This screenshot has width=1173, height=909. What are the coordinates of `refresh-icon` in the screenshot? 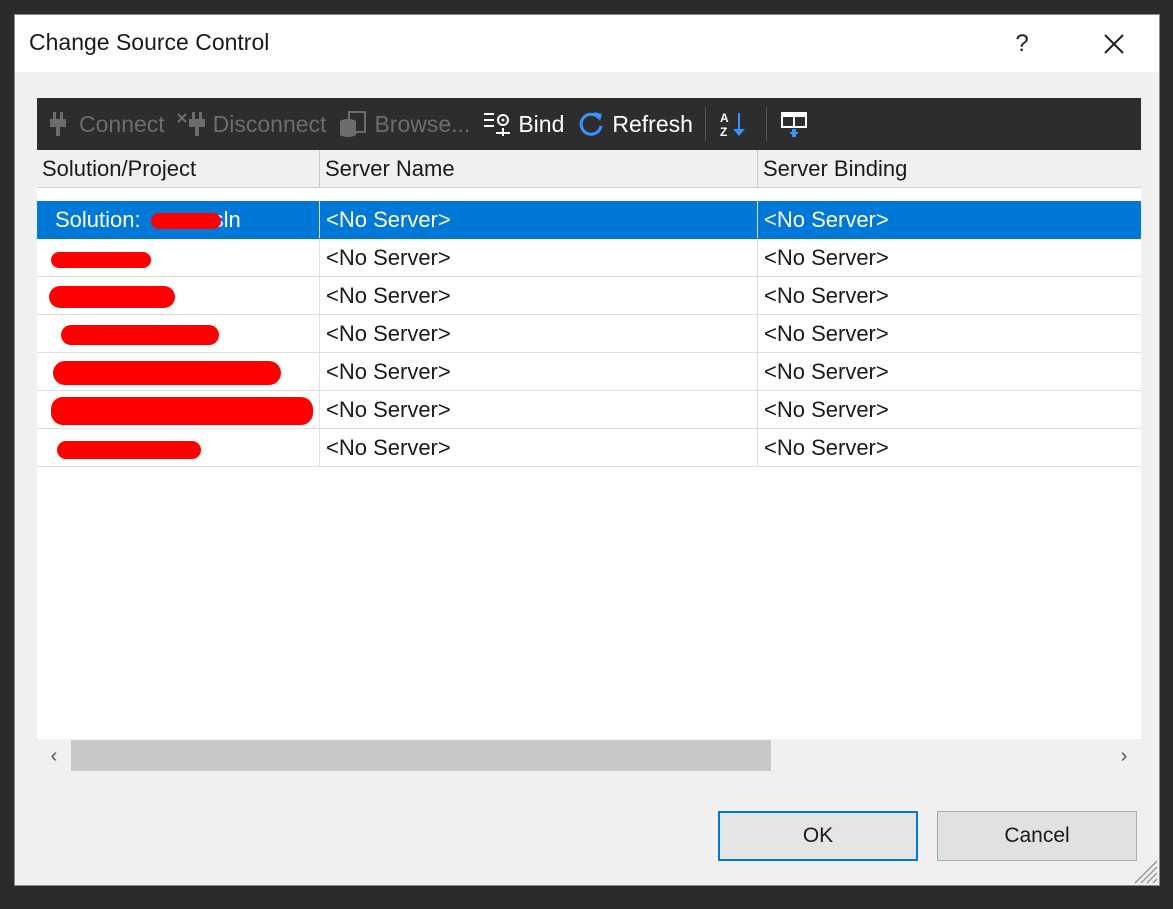 It's located at (591, 124).